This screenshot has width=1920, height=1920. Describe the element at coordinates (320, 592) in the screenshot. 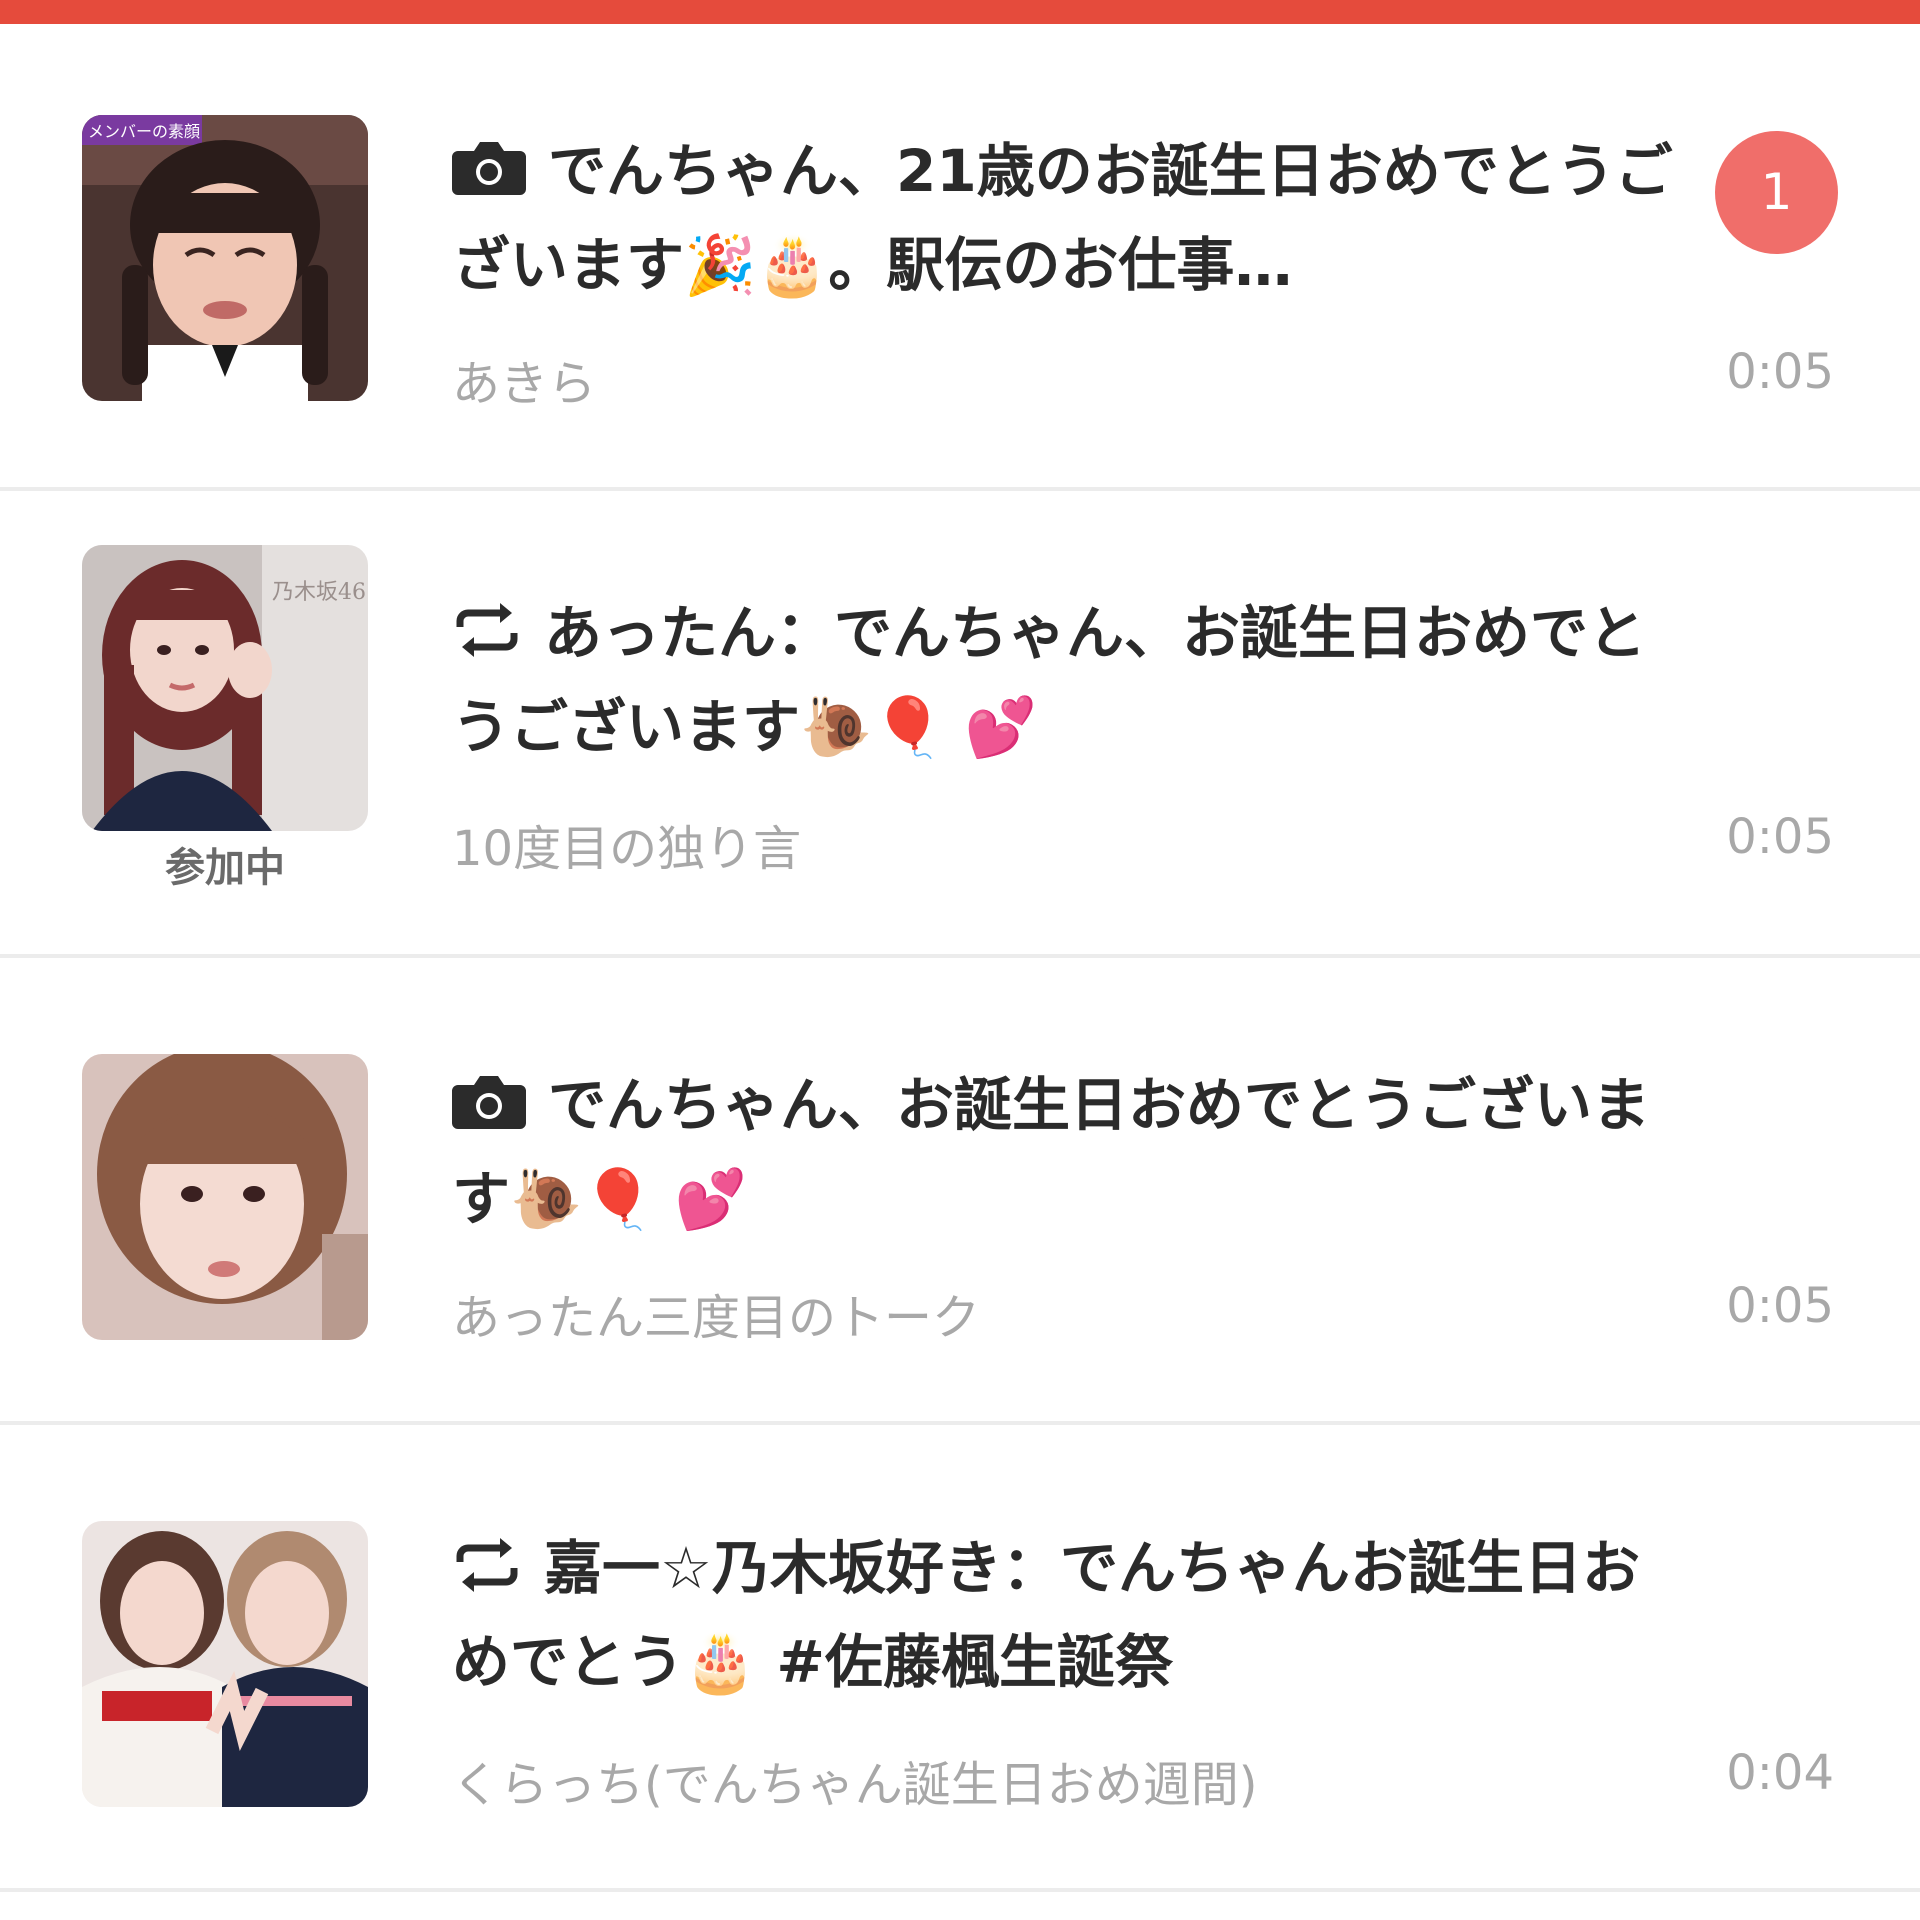

I see `thumbnail-side-text: 乃木坂46 佐藤楓` at that location.